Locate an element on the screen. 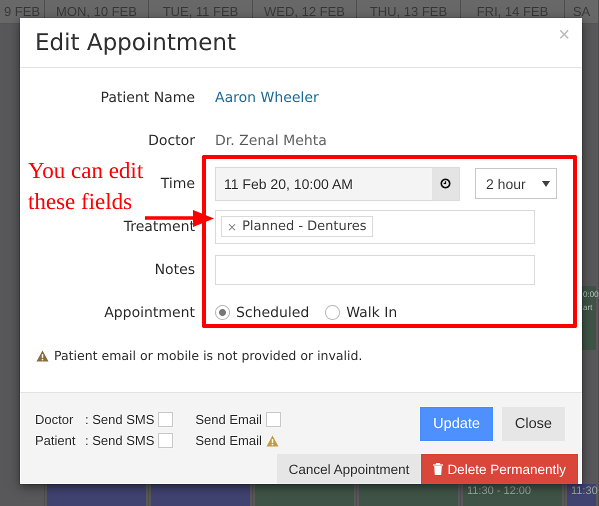  field-label: Doctor is located at coordinates (171, 140).